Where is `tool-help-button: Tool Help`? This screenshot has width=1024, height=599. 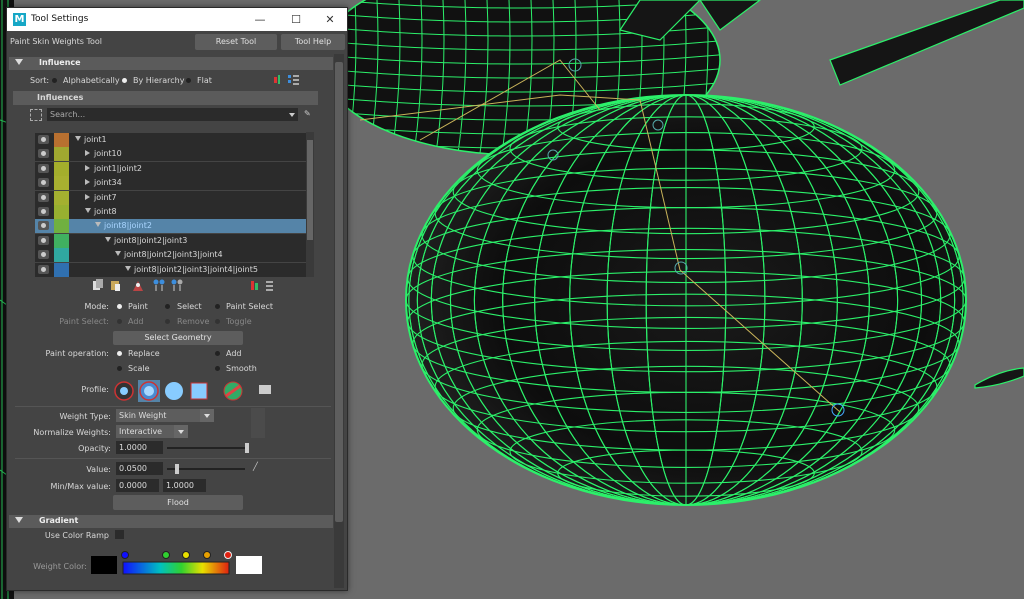 tool-help-button: Tool Help is located at coordinates (313, 42).